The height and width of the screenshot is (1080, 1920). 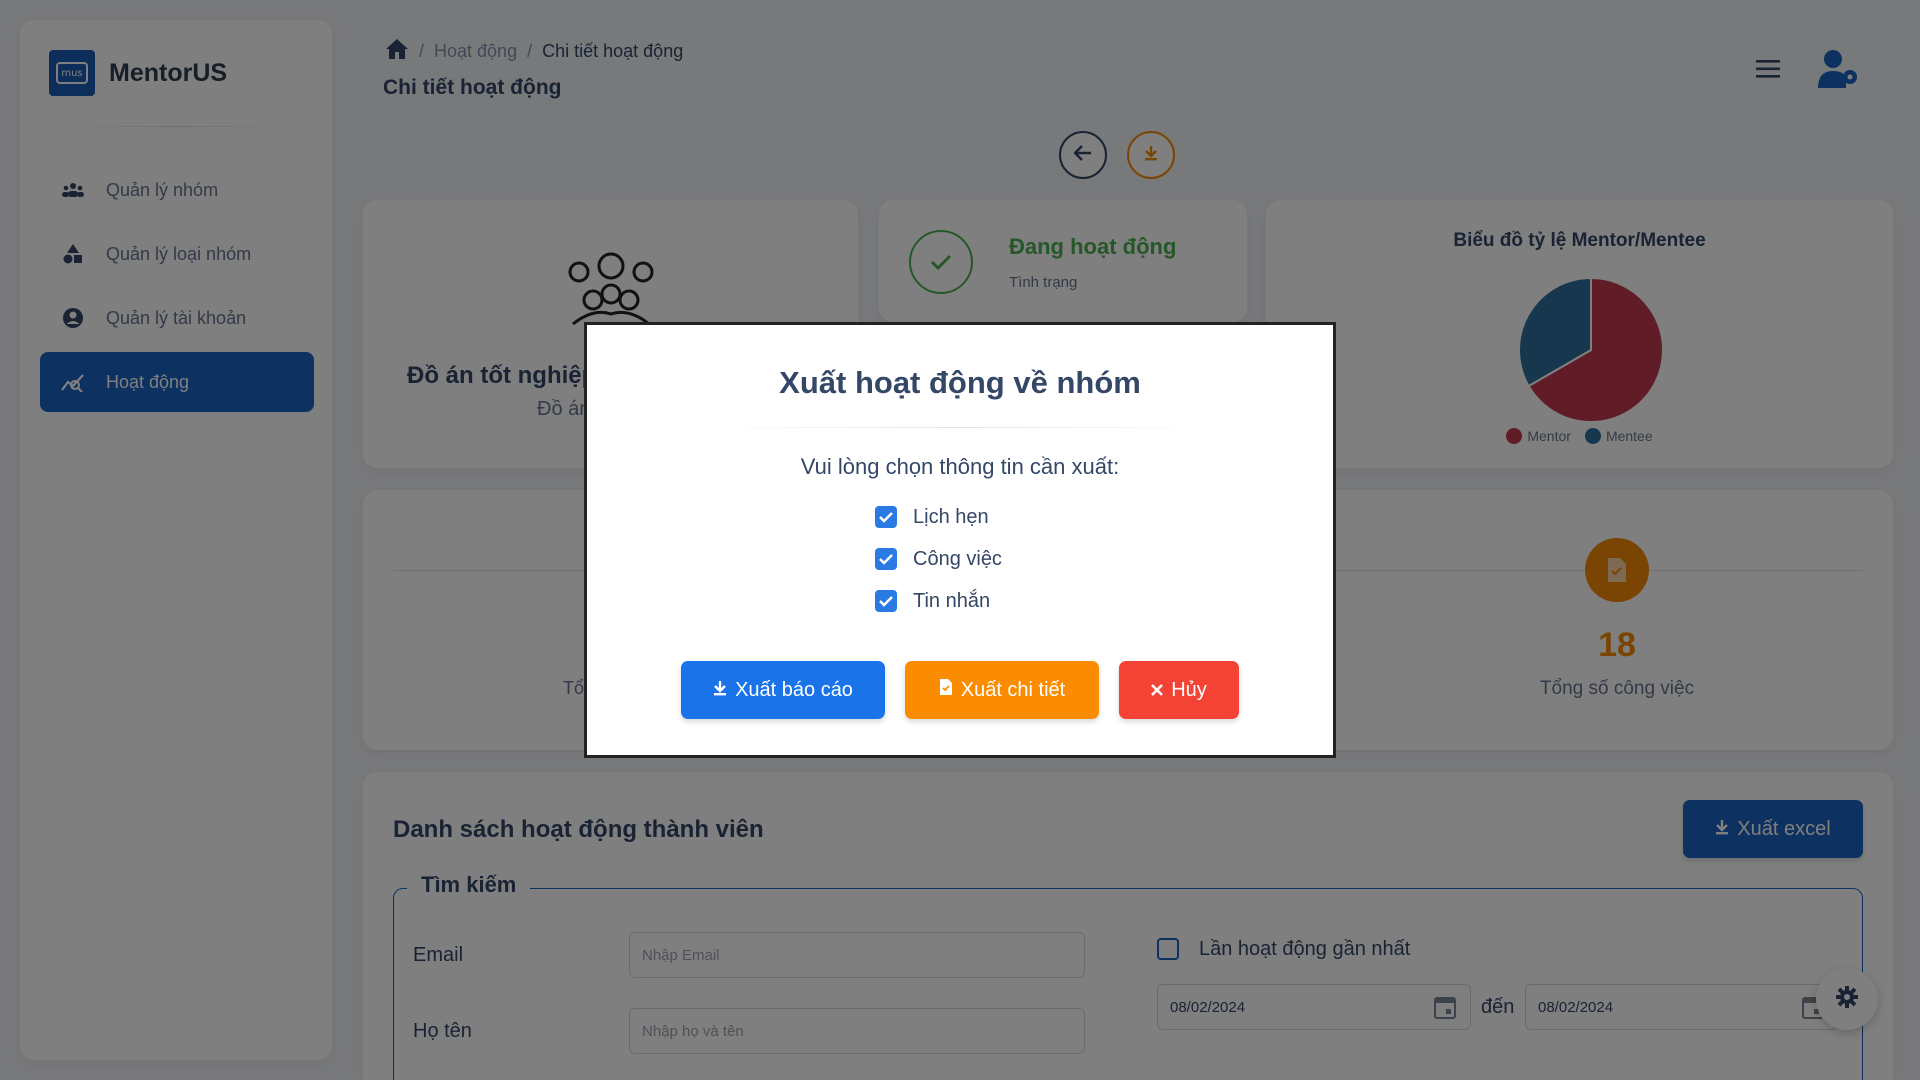 I want to click on option-label: Công việc, so click(x=957, y=558).